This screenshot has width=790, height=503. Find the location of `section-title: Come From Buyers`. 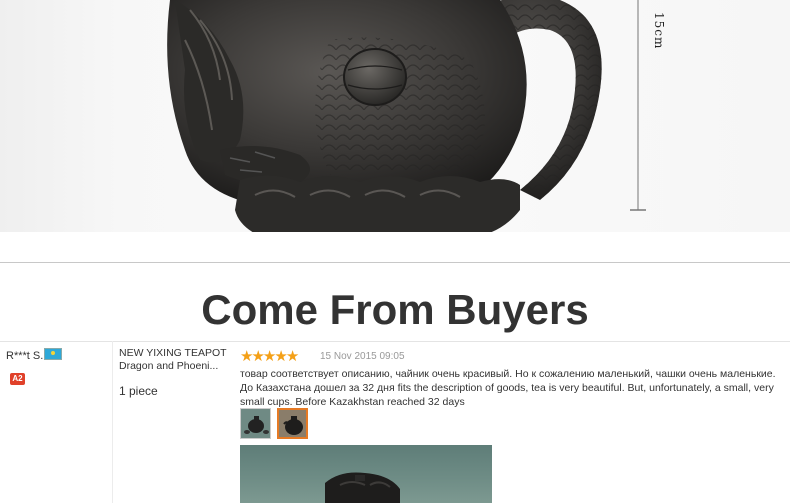

section-title: Come From Buyers is located at coordinates (395, 309).